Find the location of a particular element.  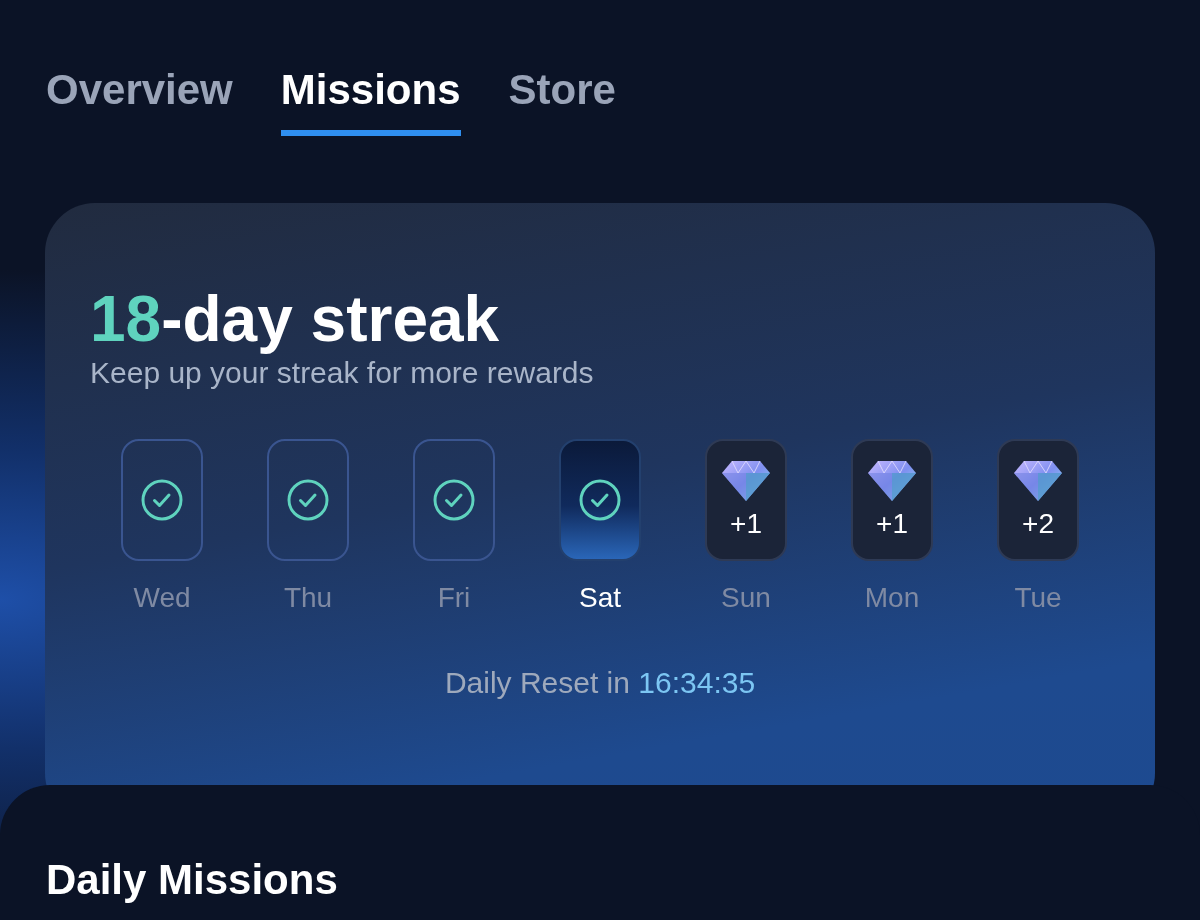

day-label: Tue is located at coordinates (1038, 598).